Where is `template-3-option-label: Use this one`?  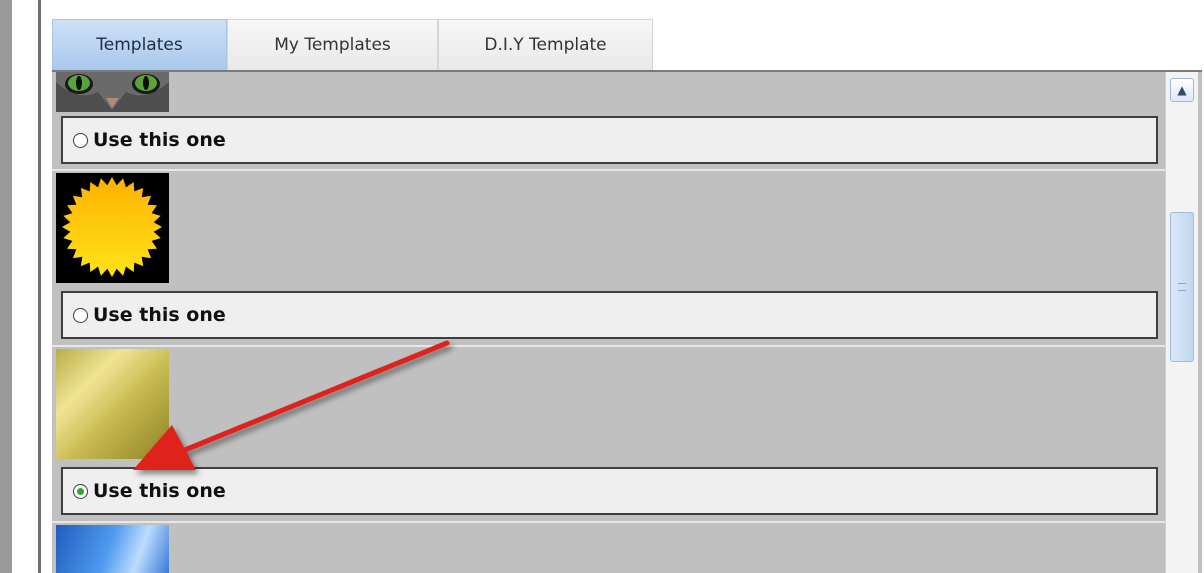
template-3-option-label: Use this one is located at coordinates (159, 491).